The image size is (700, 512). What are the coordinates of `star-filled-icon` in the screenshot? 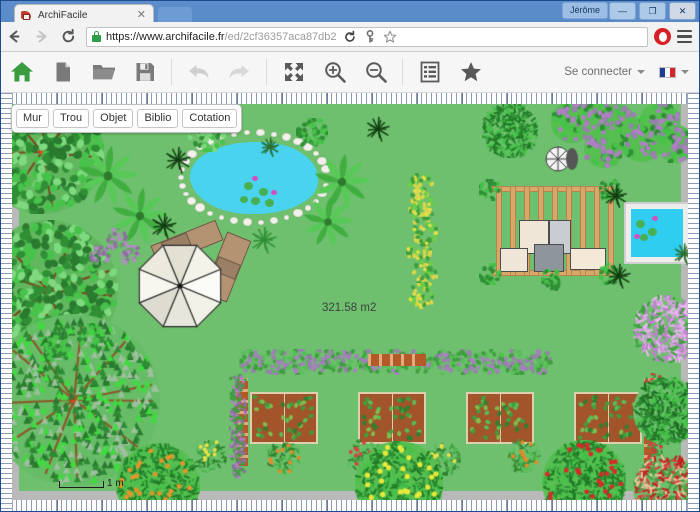 It's located at (470, 72).